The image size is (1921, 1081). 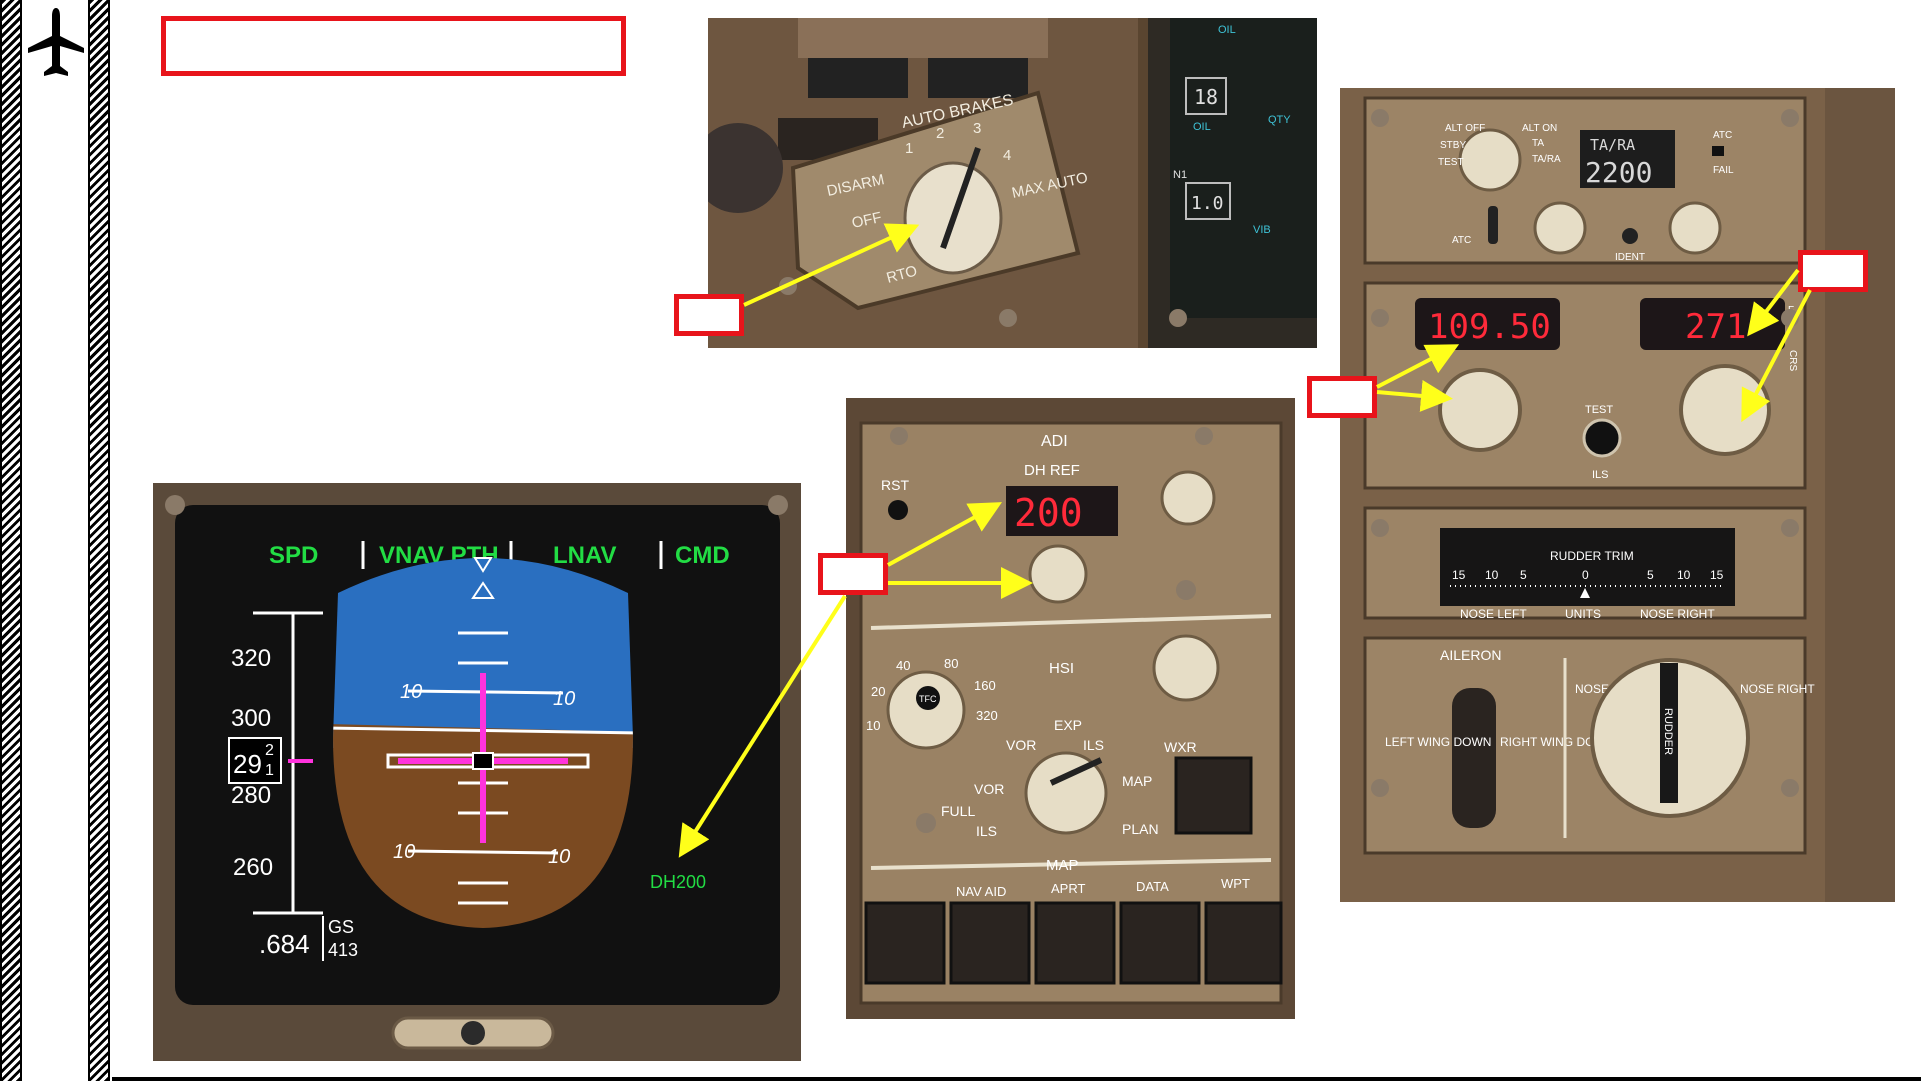 What do you see at coordinates (1776, 356) in the screenshot?
I see `arrow-ils-crs-knob` at bounding box center [1776, 356].